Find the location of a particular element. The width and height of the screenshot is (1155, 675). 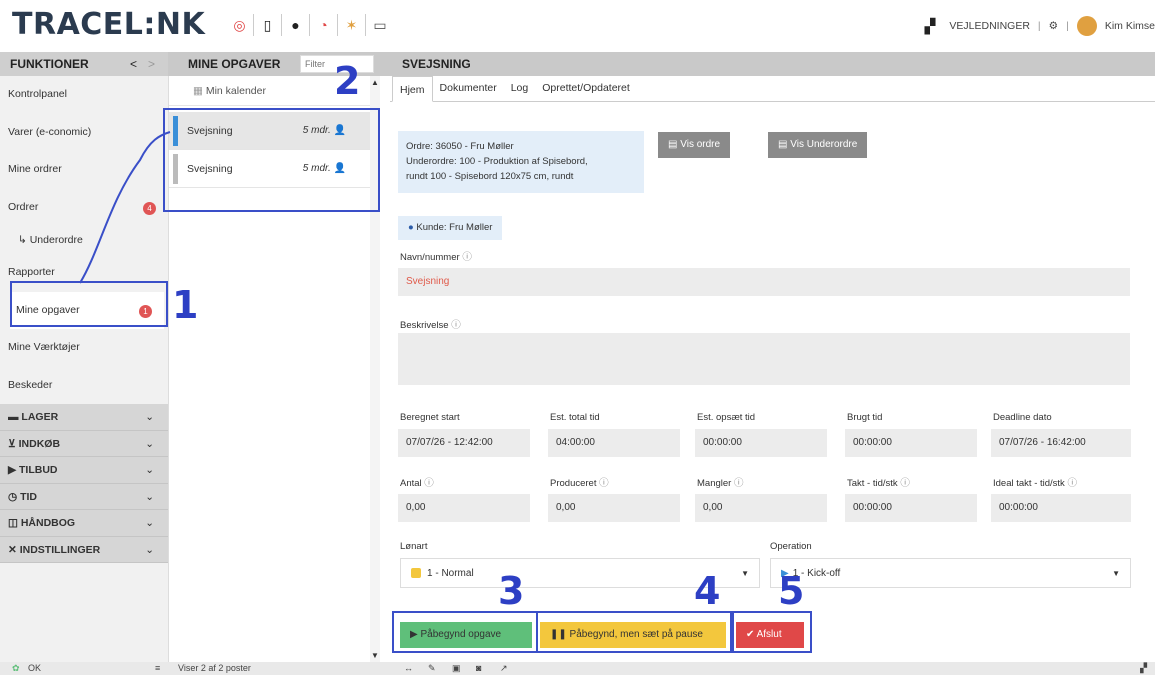

record-count: Viser 2 af 2 poster is located at coordinates (214, 668).